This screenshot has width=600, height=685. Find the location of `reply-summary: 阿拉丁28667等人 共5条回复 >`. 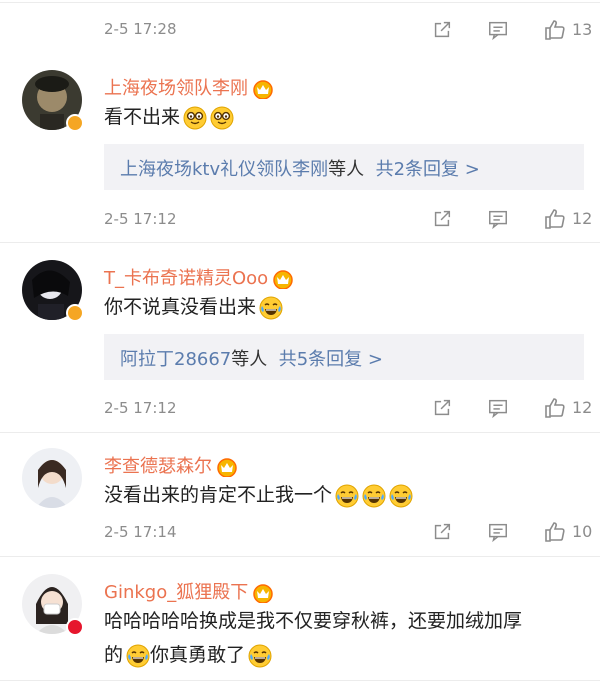

reply-summary: 阿拉丁28667等人 共5条回复 > is located at coordinates (344, 357).